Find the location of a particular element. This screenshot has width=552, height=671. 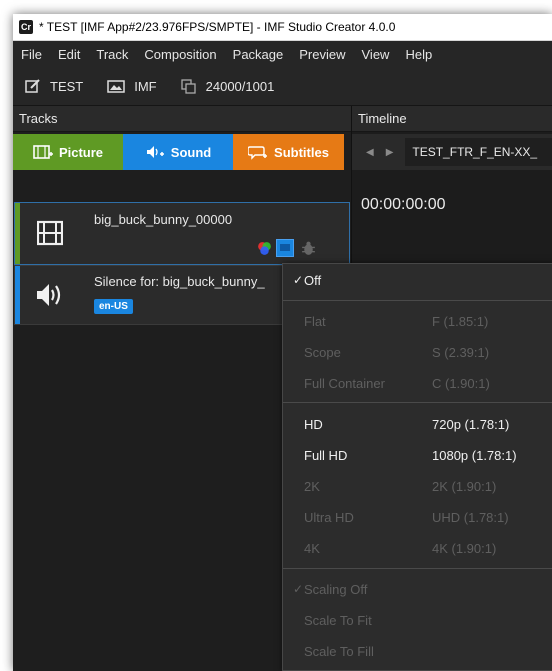

package-type: IMF is located at coordinates (145, 86).